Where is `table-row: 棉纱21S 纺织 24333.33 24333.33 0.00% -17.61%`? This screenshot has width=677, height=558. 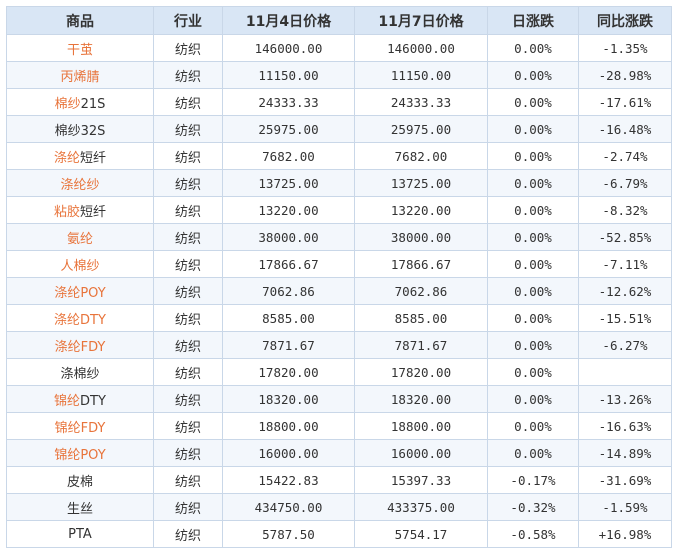
table-row: 棉纱21S 纺织 24333.33 24333.33 0.00% -17.61% is located at coordinates (339, 102).